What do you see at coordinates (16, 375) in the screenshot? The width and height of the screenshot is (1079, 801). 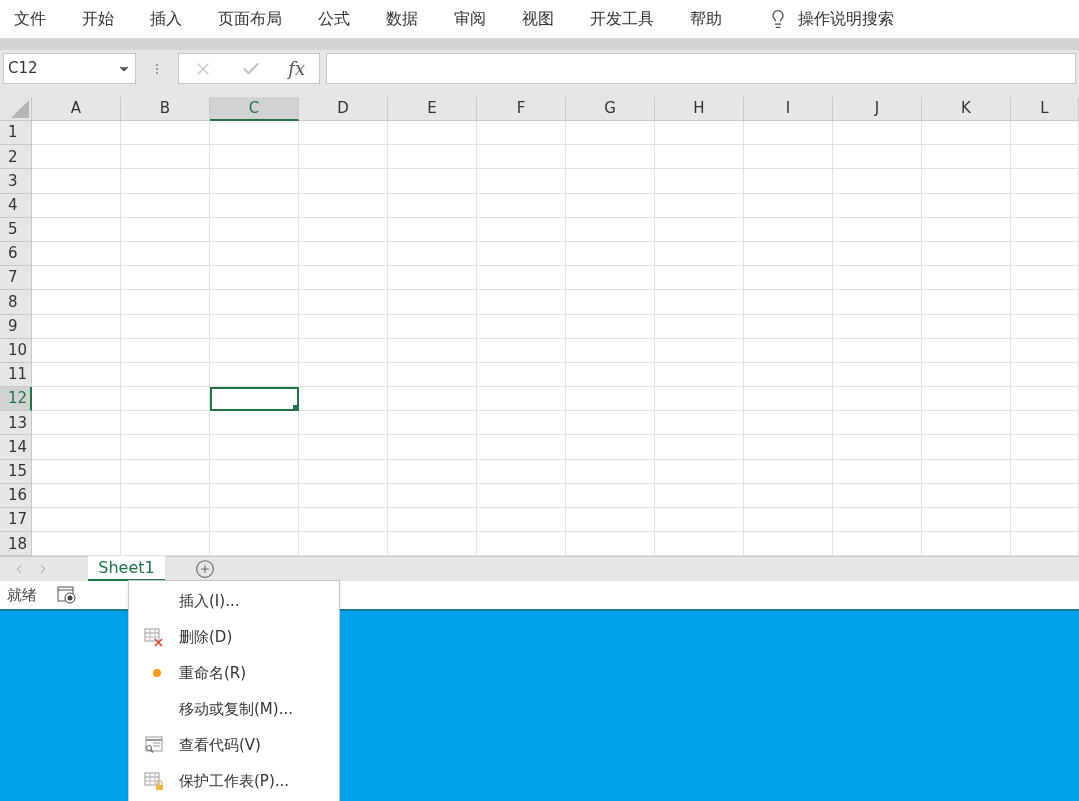 I see `row-header: 11` at bounding box center [16, 375].